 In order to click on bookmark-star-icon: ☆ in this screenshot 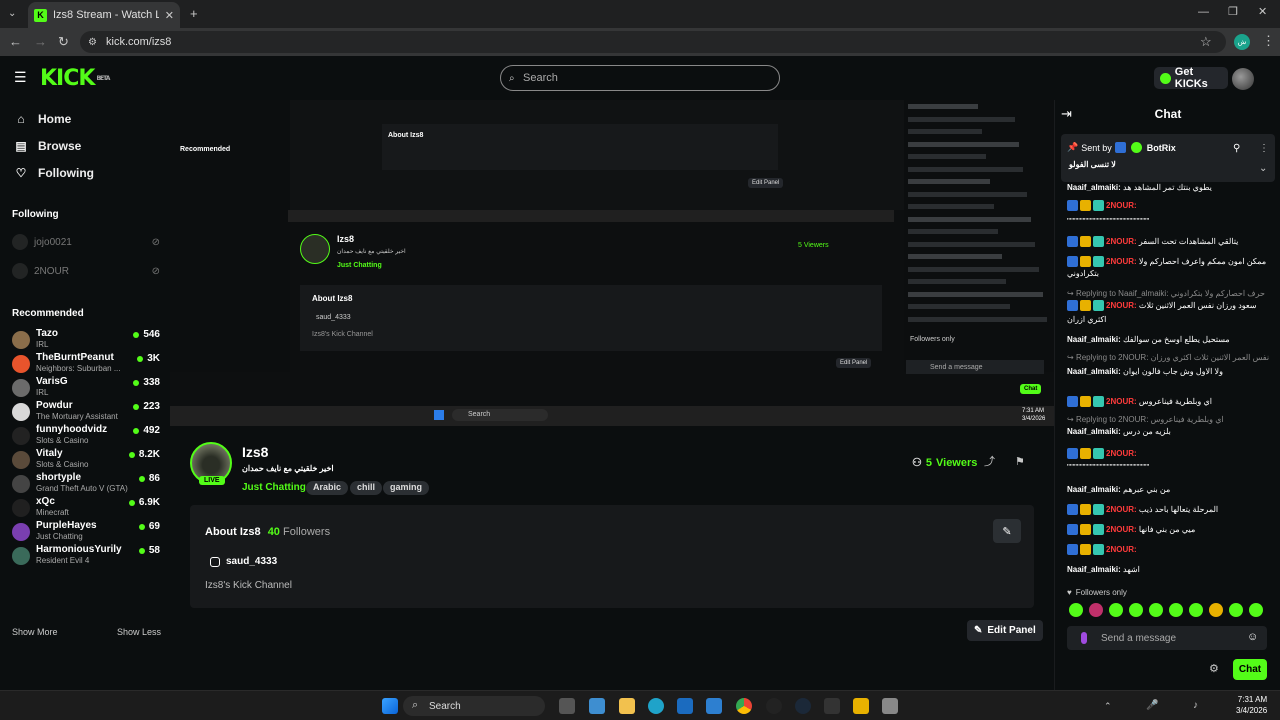, I will do `click(1206, 41)`.